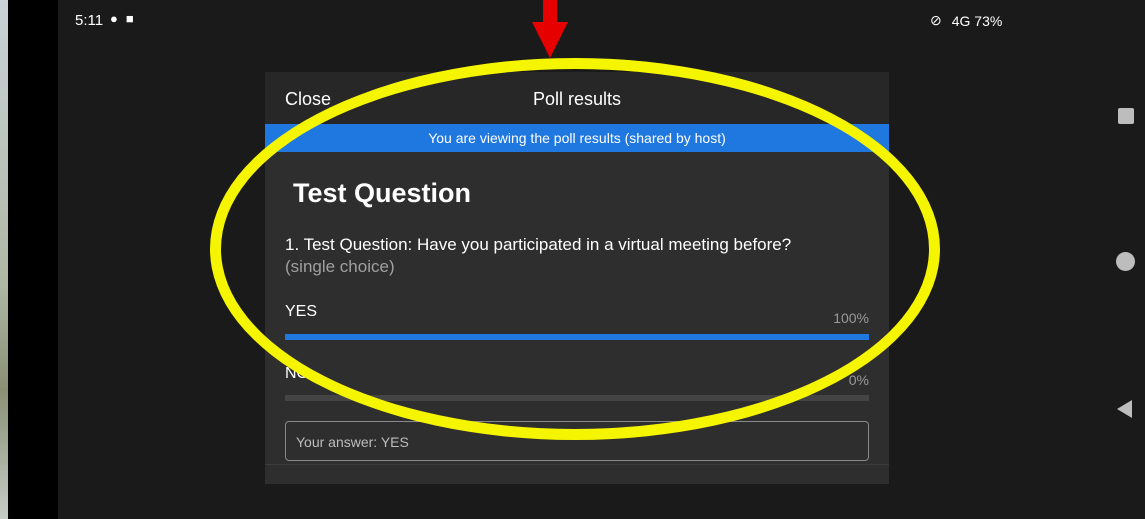 The height and width of the screenshot is (519, 1145). Describe the element at coordinates (851, 318) in the screenshot. I see `option-percent-yes: 100%` at that location.